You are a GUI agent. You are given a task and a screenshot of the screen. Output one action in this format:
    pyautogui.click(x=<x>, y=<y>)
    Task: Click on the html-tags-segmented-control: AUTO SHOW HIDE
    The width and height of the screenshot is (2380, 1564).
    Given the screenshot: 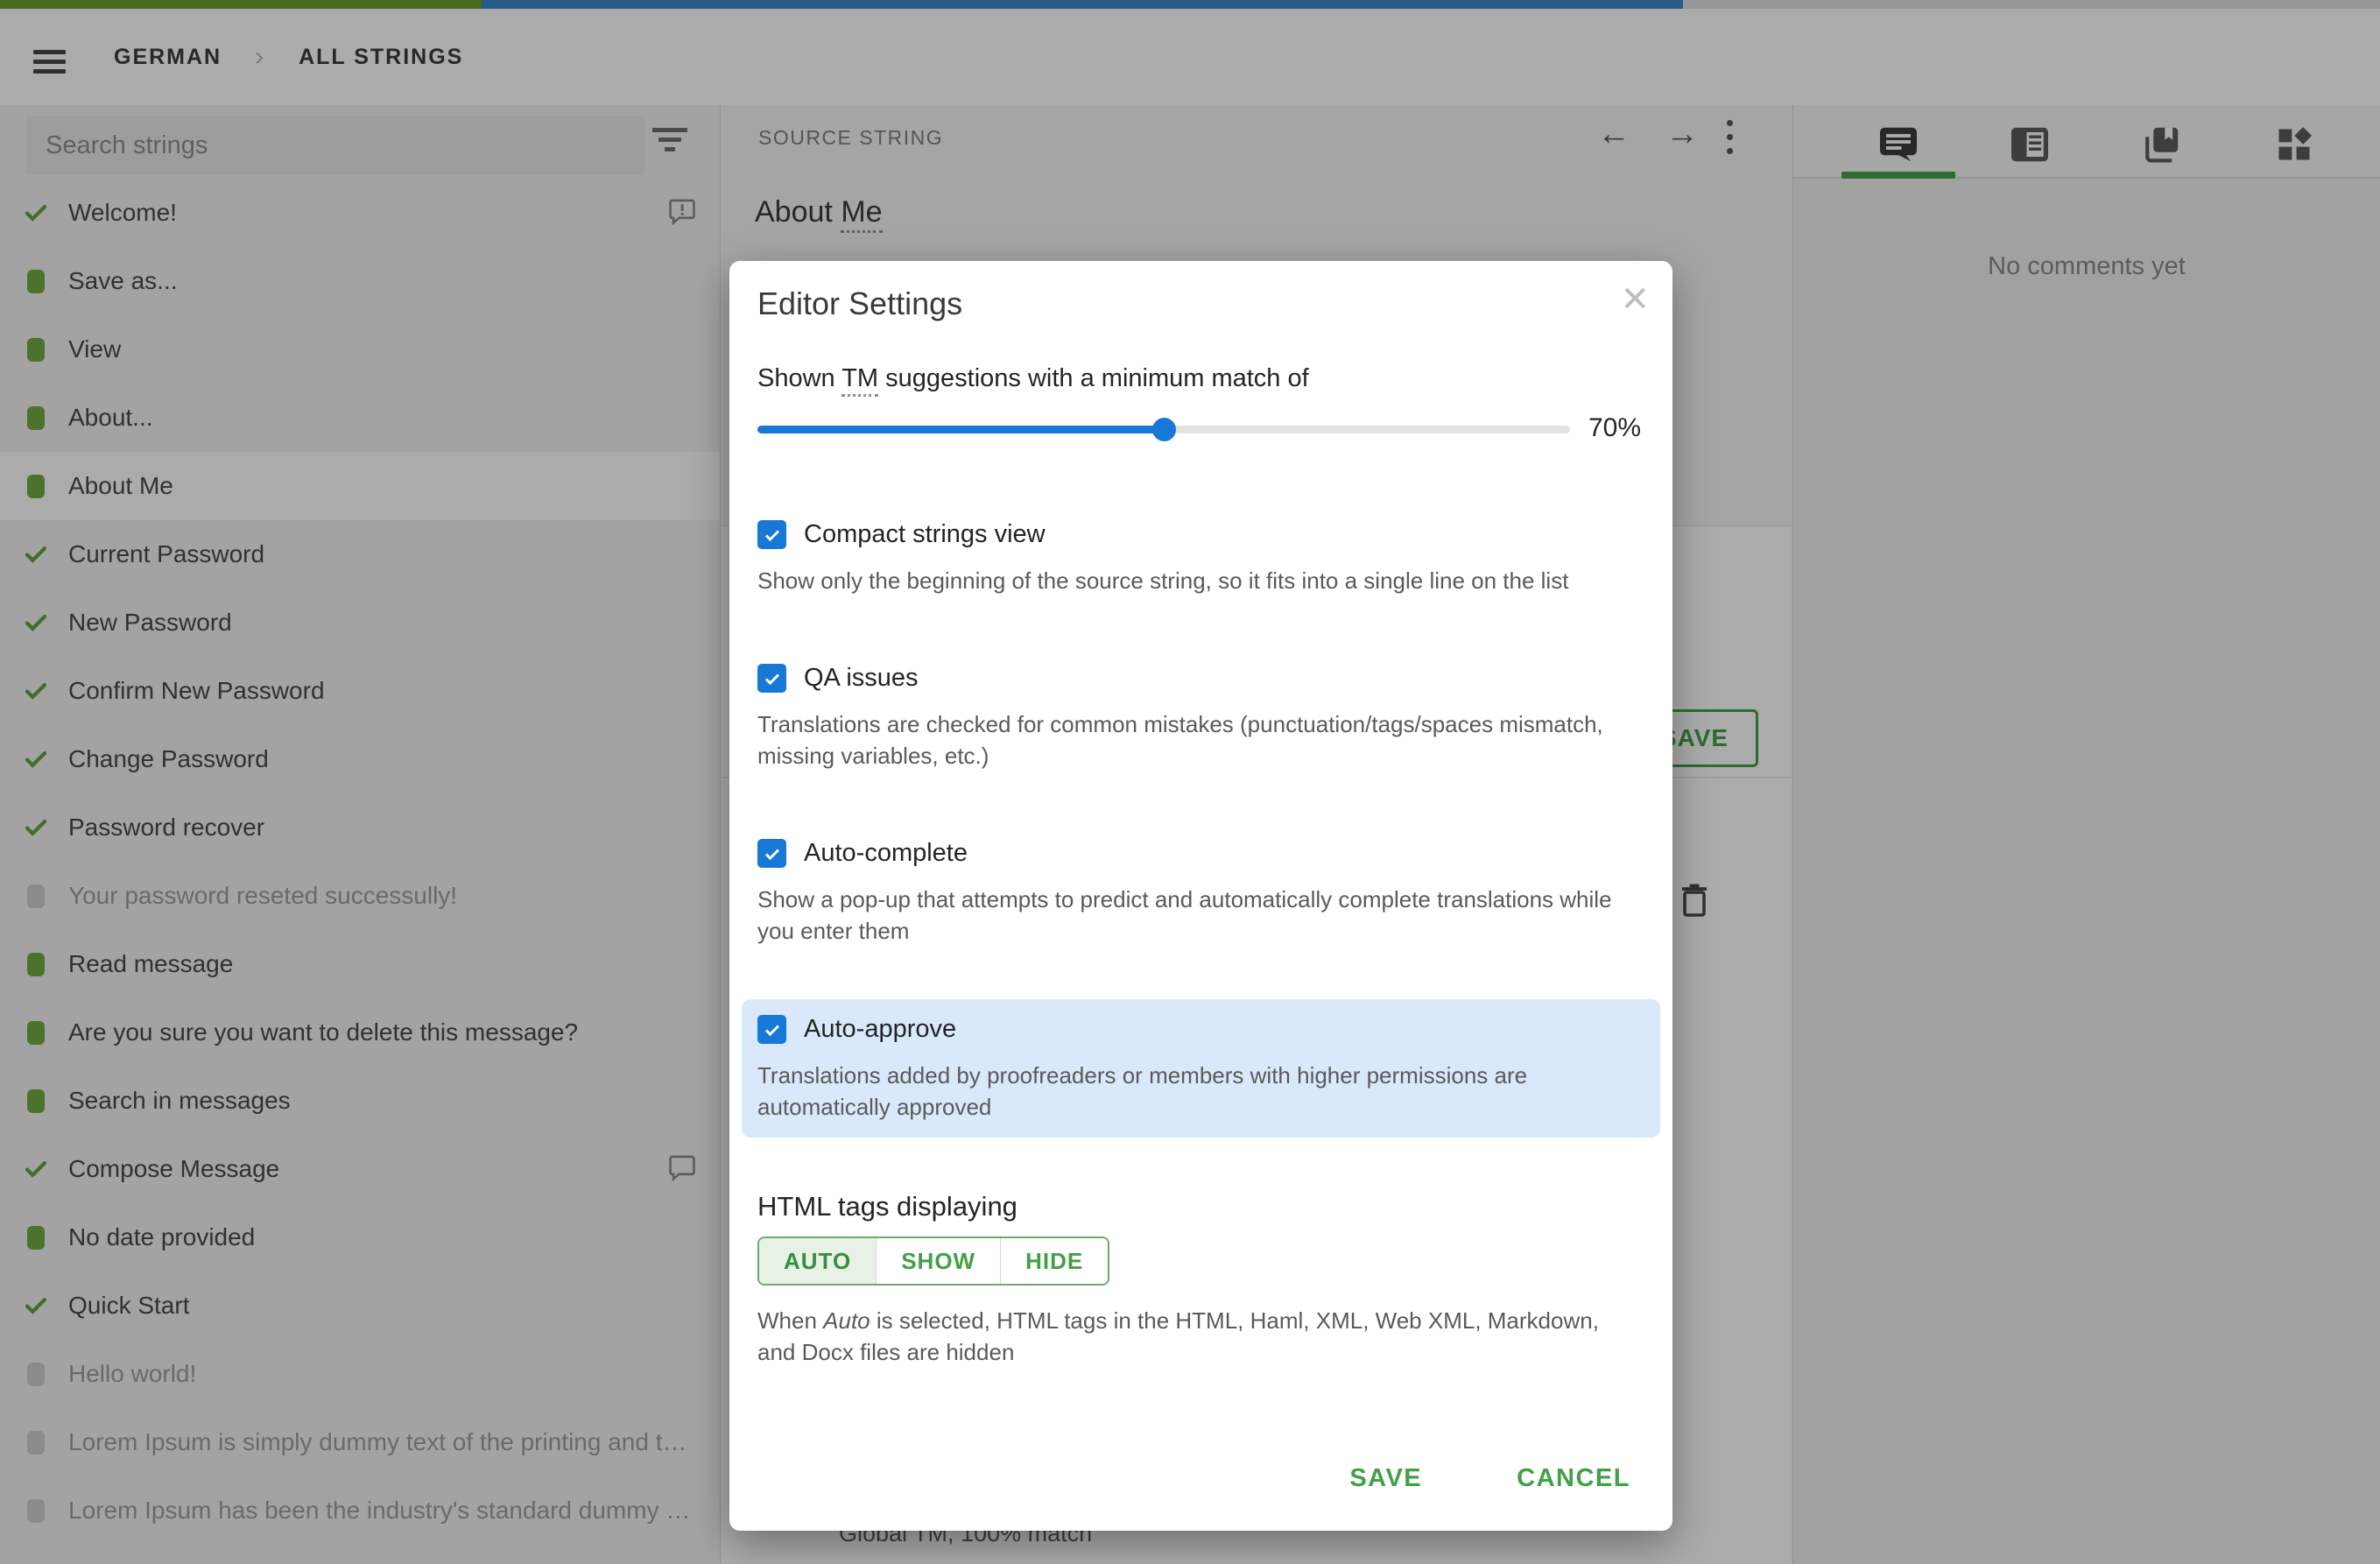 What is the action you would take?
    pyautogui.click(x=933, y=1261)
    